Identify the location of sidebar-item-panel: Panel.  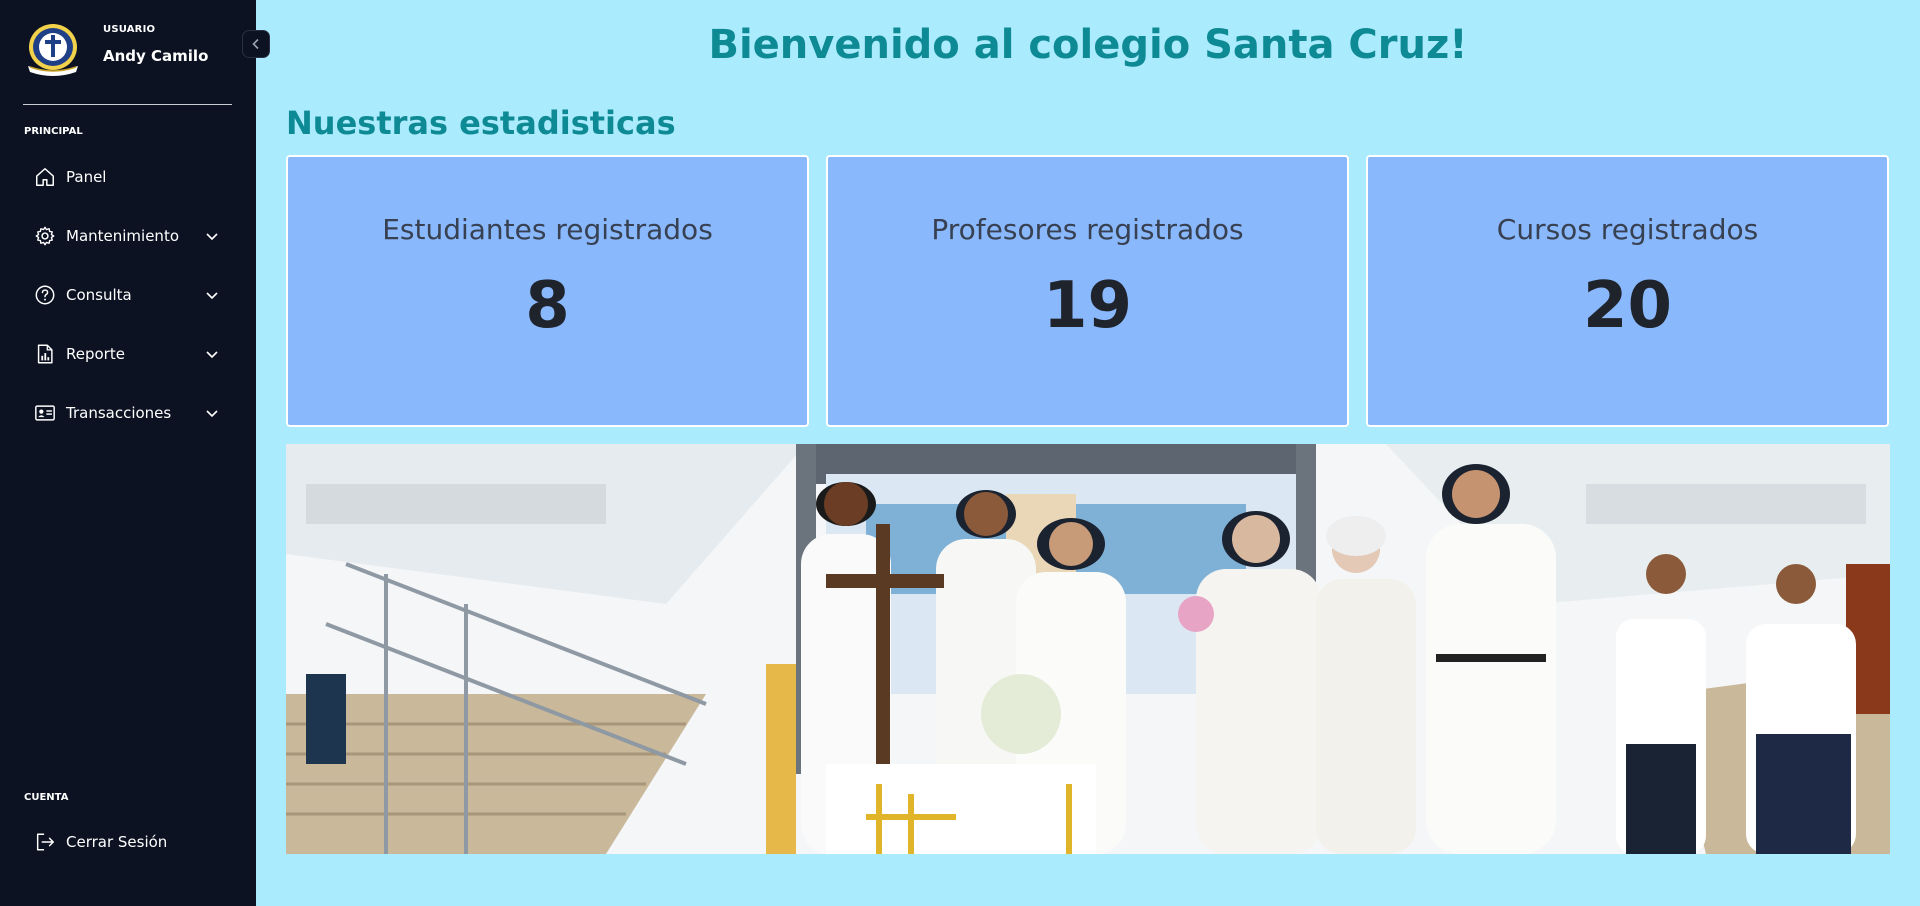
(128, 177).